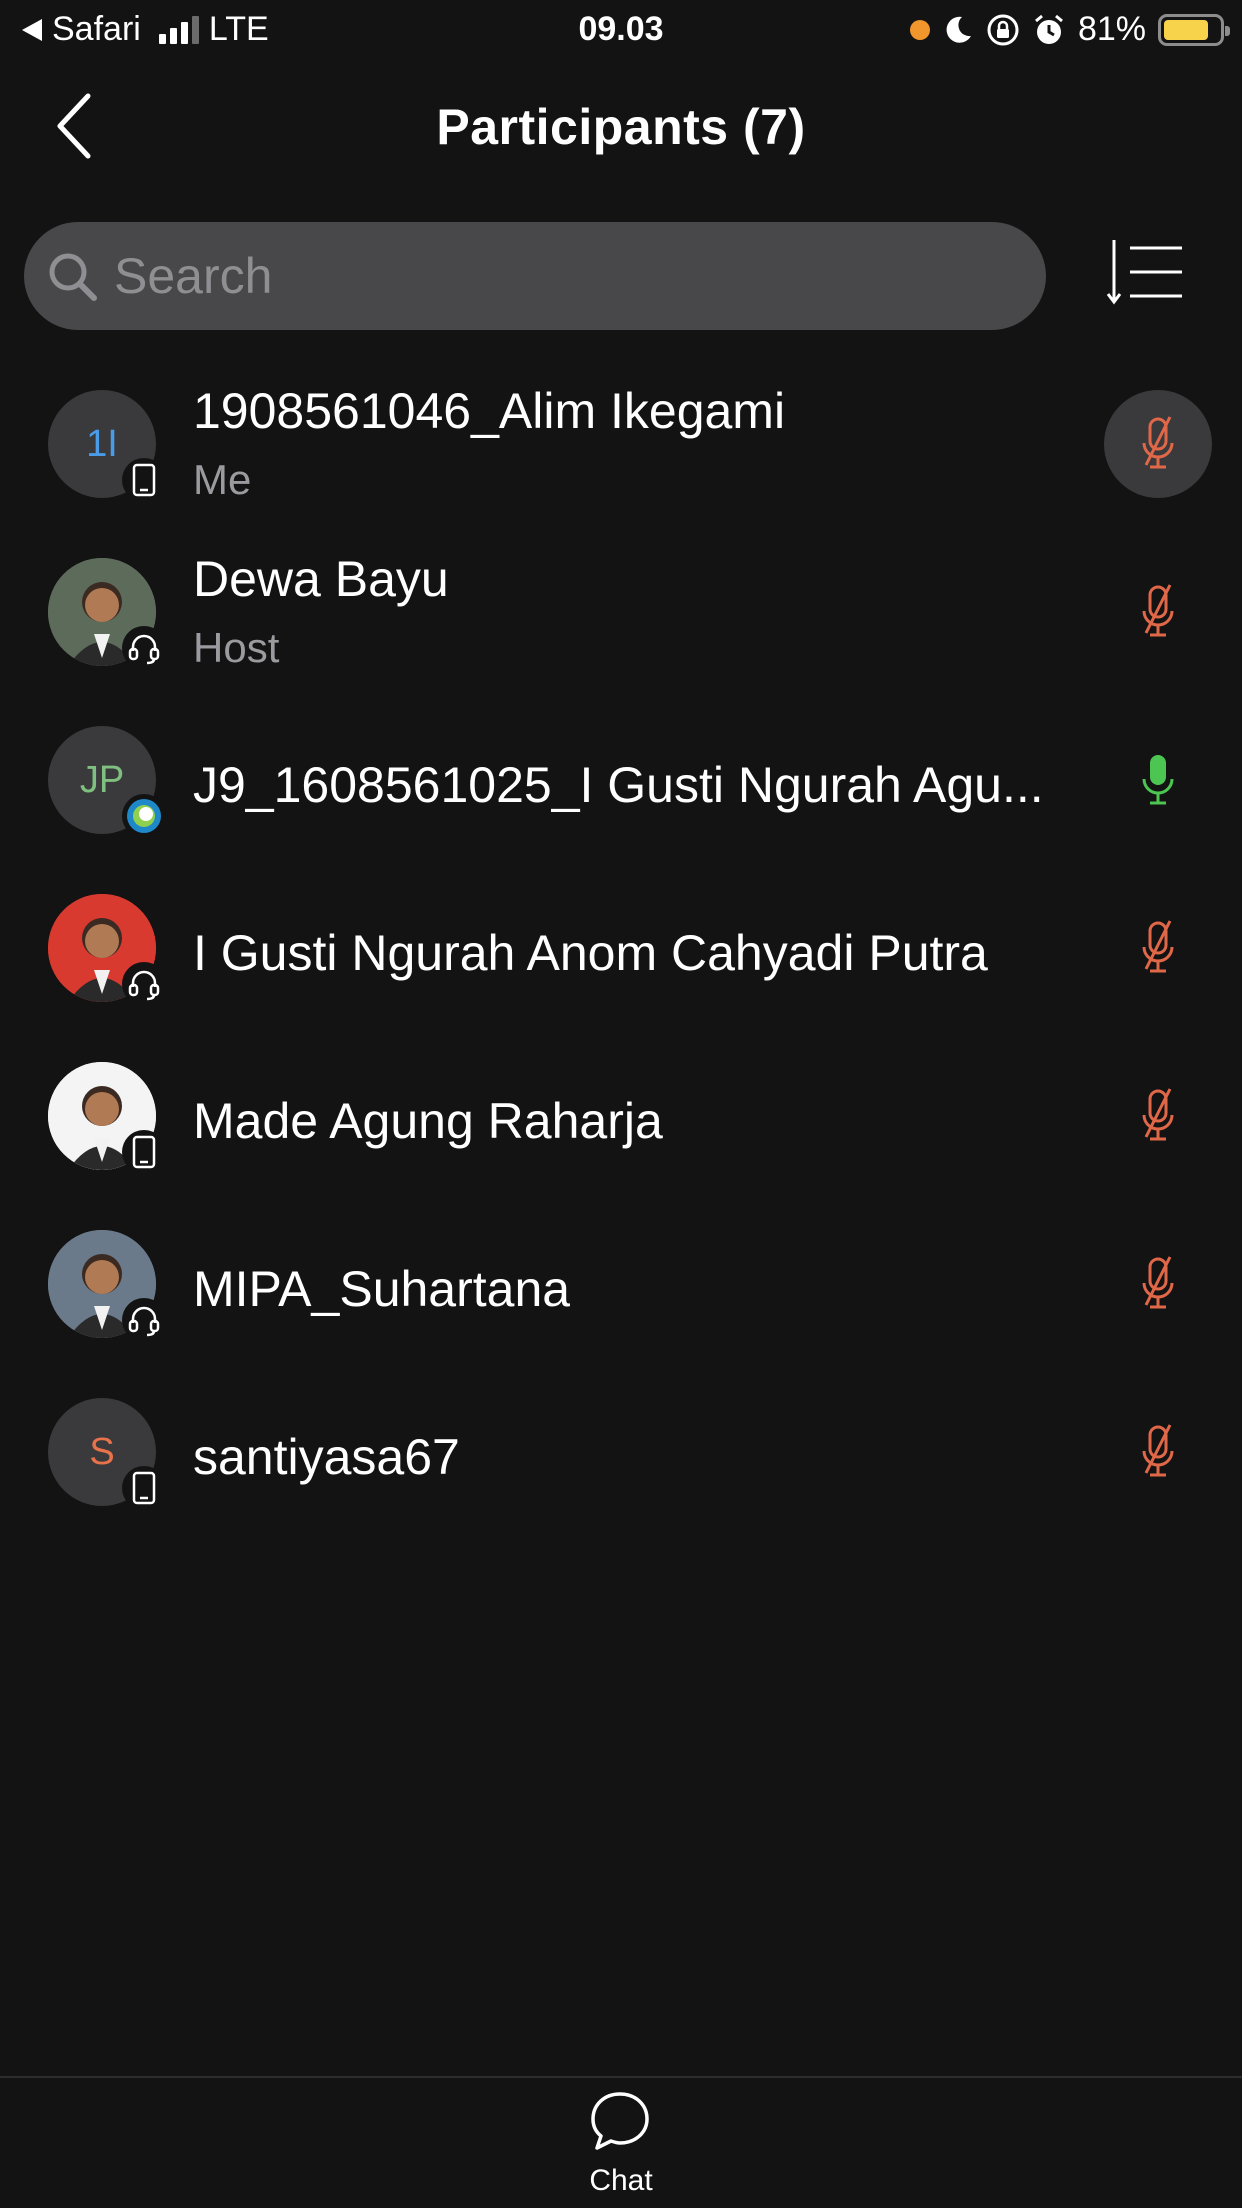  Describe the element at coordinates (919, 29) in the screenshot. I see `recording-dot-icon` at that location.